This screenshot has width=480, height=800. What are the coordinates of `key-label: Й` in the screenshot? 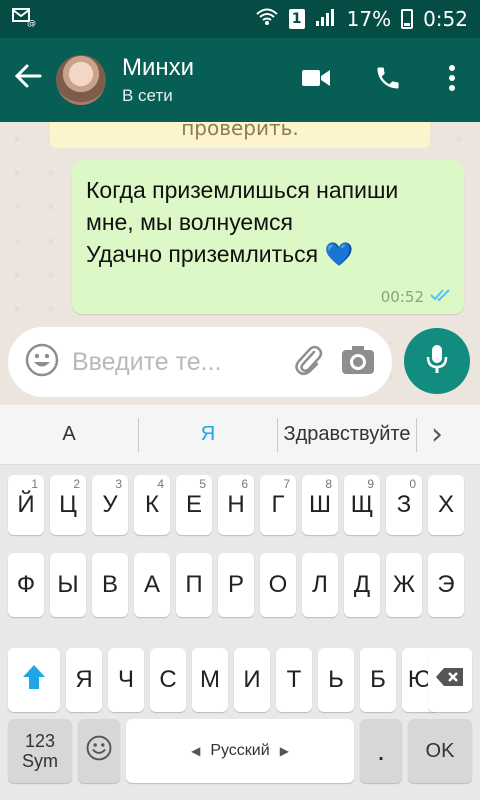 It's located at (26, 504).